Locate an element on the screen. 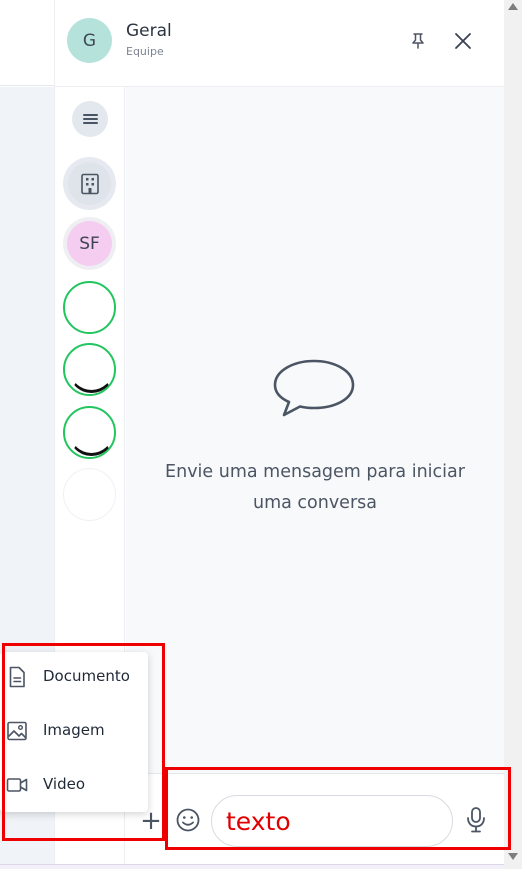  smiley-icon is located at coordinates (188, 820).